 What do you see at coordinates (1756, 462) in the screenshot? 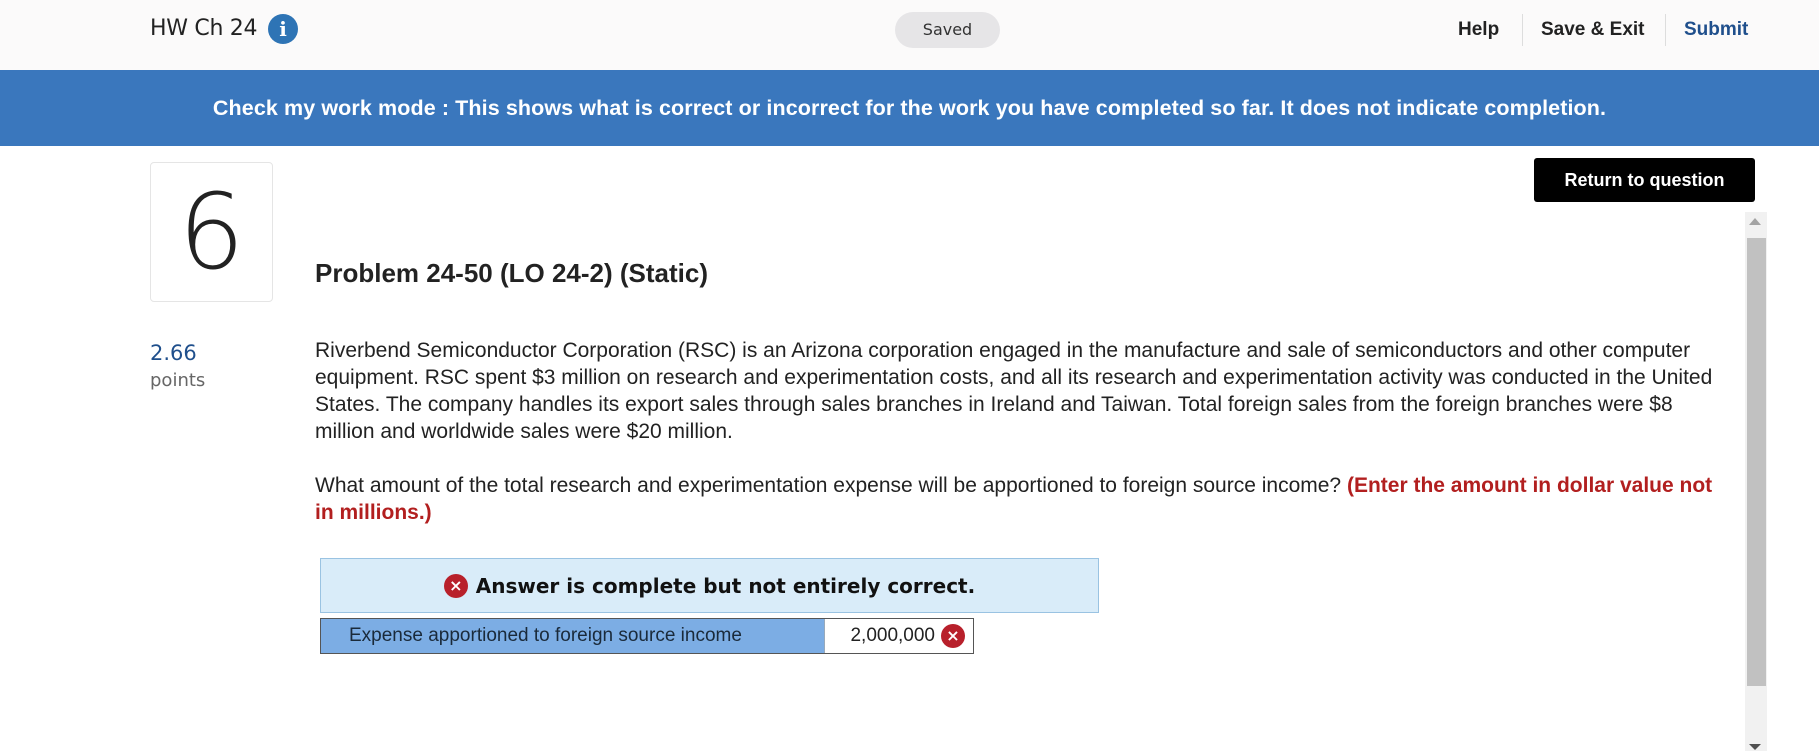
I see `scrollbar-thumb` at bounding box center [1756, 462].